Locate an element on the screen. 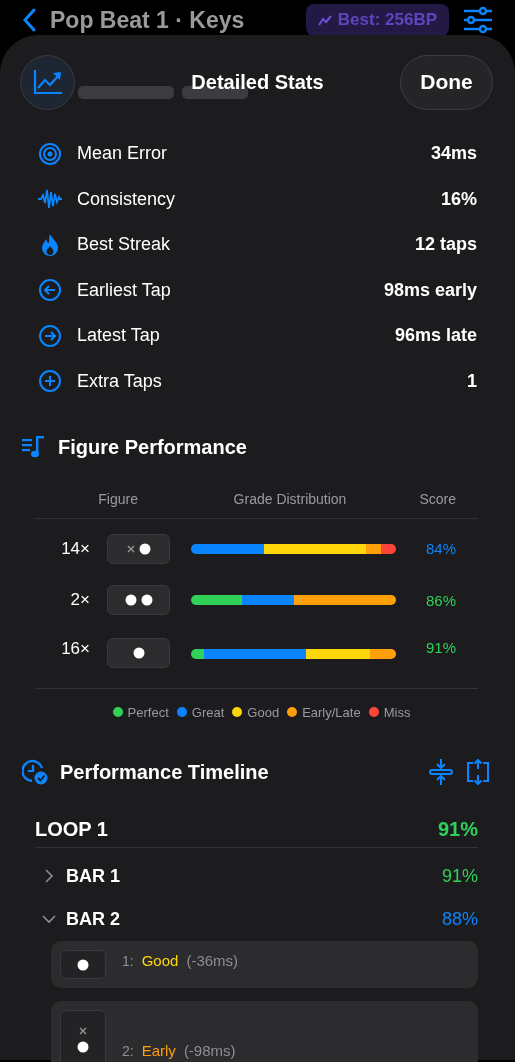  column-header: Figure is located at coordinates (118, 499).